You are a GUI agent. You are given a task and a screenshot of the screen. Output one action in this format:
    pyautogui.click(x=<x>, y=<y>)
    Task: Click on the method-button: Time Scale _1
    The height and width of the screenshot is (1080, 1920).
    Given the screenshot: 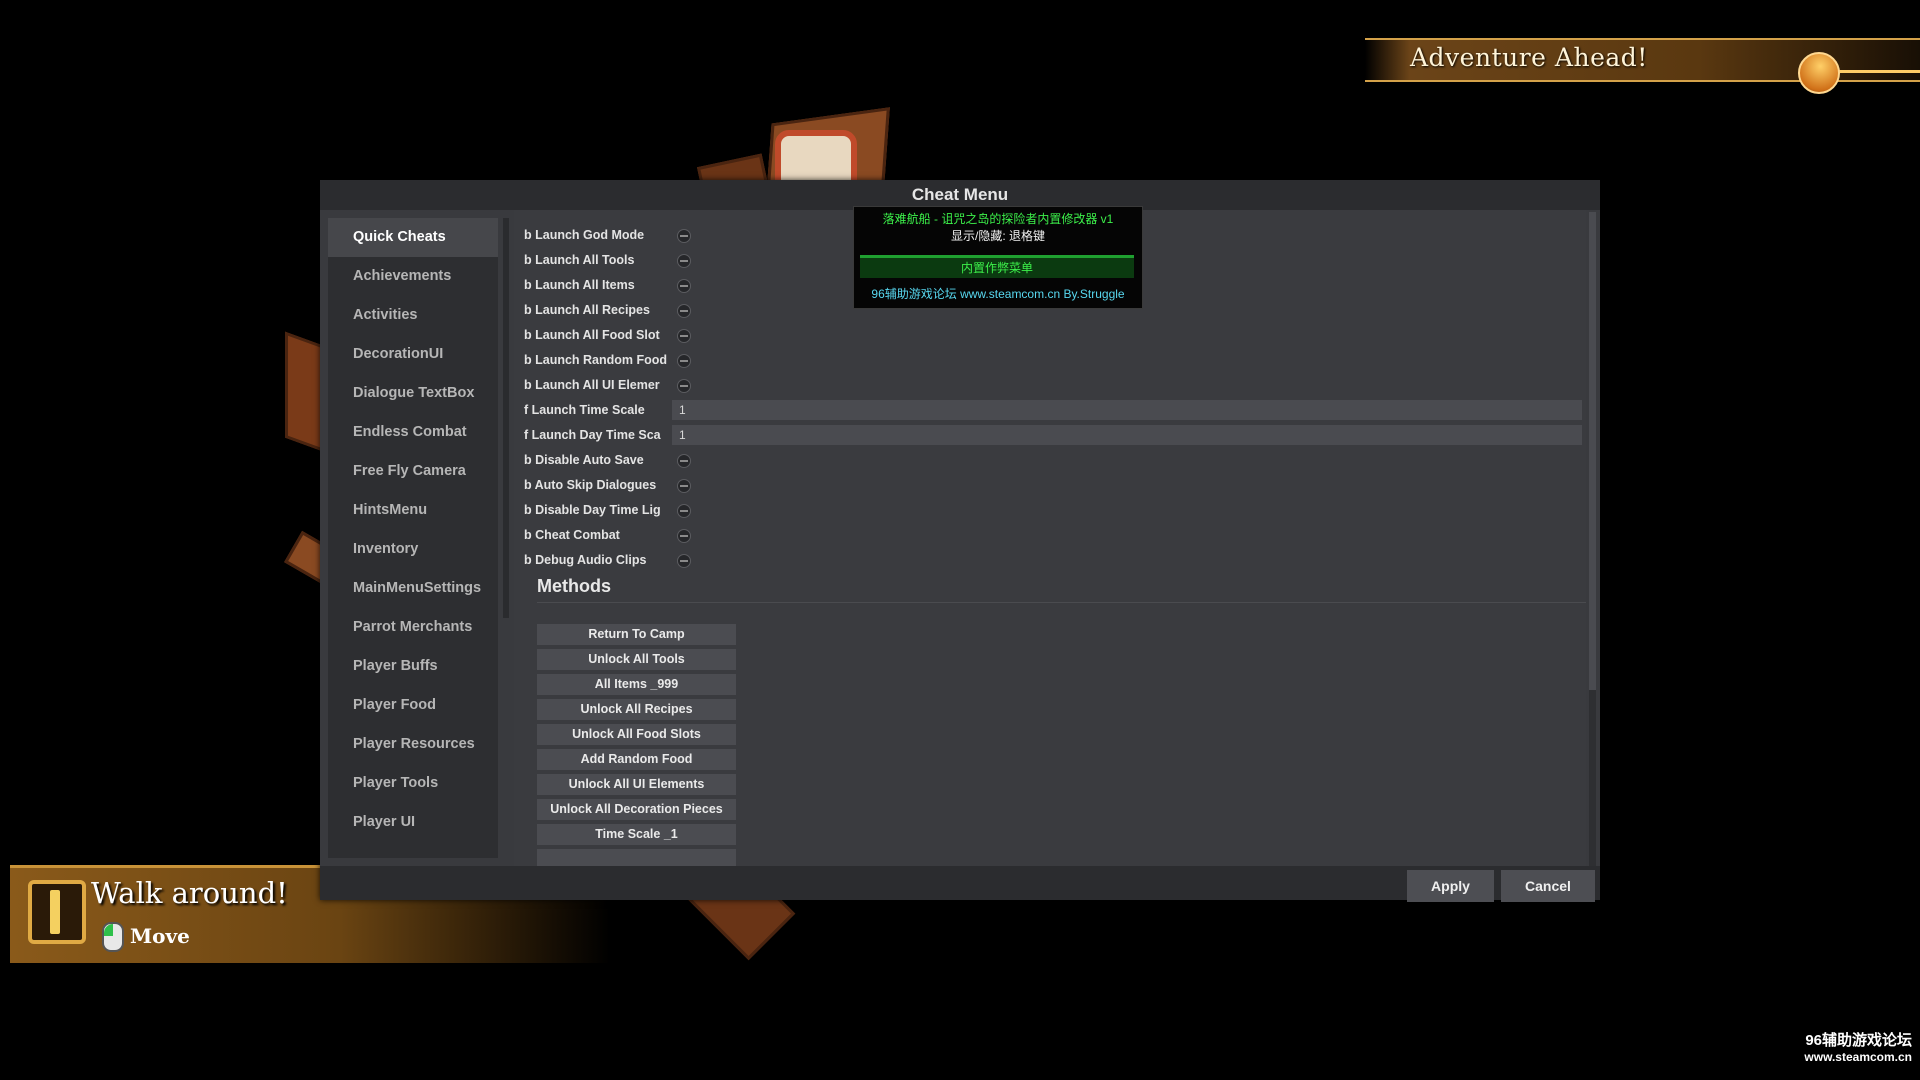 What is the action you would take?
    pyautogui.click(x=636, y=834)
    